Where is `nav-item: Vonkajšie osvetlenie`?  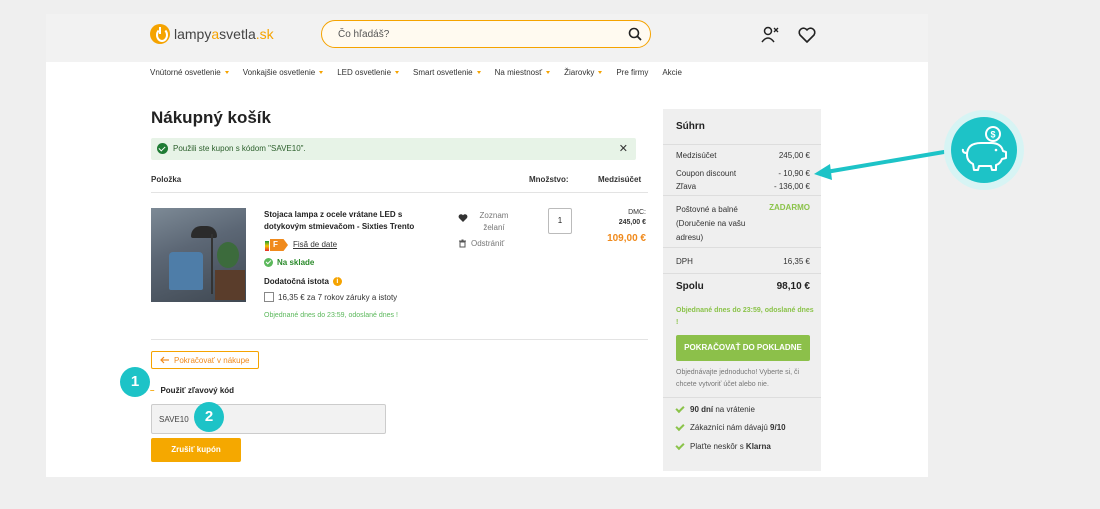 nav-item: Vonkajšie osvetlenie is located at coordinates (283, 72).